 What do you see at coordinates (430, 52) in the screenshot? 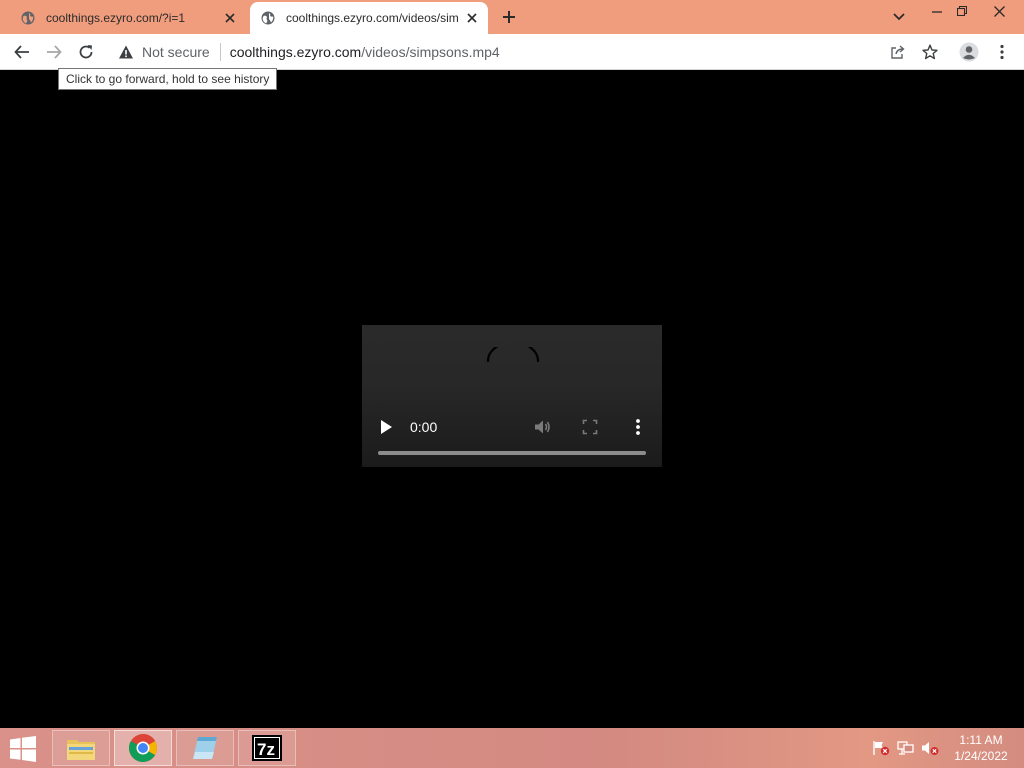
I see `url-path: /videos/simpsons.mp4` at bounding box center [430, 52].